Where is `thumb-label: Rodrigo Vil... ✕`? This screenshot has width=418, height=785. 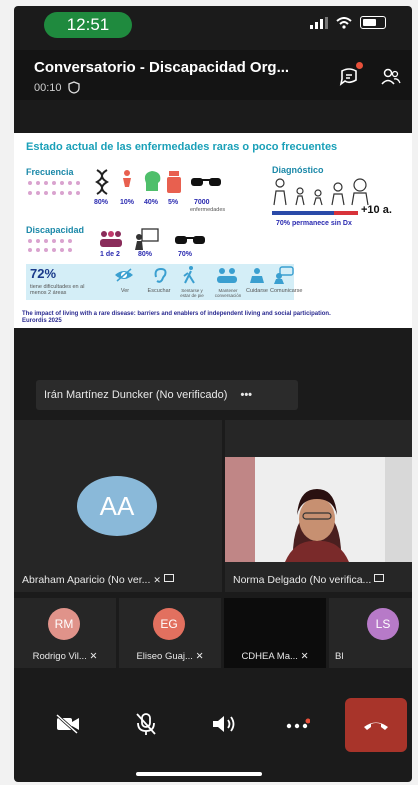
thumb-label: Rodrigo Vil... ✕ is located at coordinates (65, 656).